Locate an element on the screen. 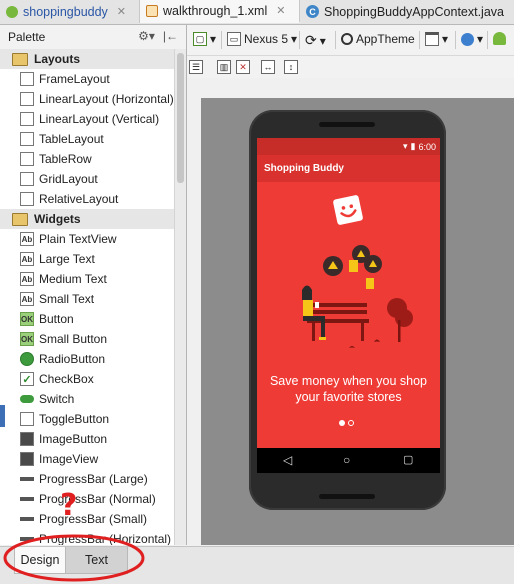 The height and width of the screenshot is (584, 514). app-bar: Shopping Buddy is located at coordinates (348, 168).